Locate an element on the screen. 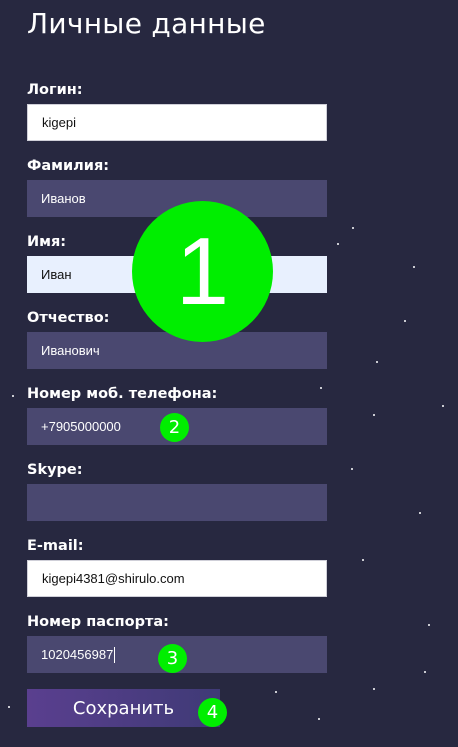 This screenshot has height=747, width=458. page-title: Личные данные is located at coordinates (146, 23).